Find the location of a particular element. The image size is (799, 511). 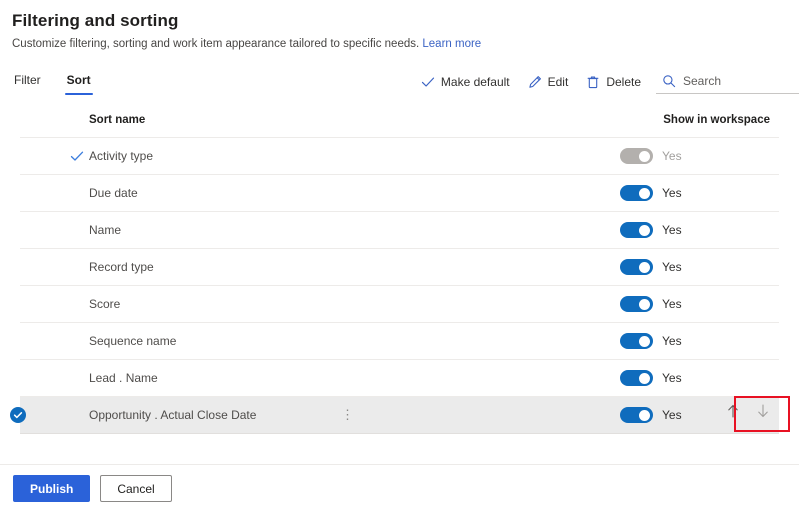

tab-sort: Sort is located at coordinates (78, 82).